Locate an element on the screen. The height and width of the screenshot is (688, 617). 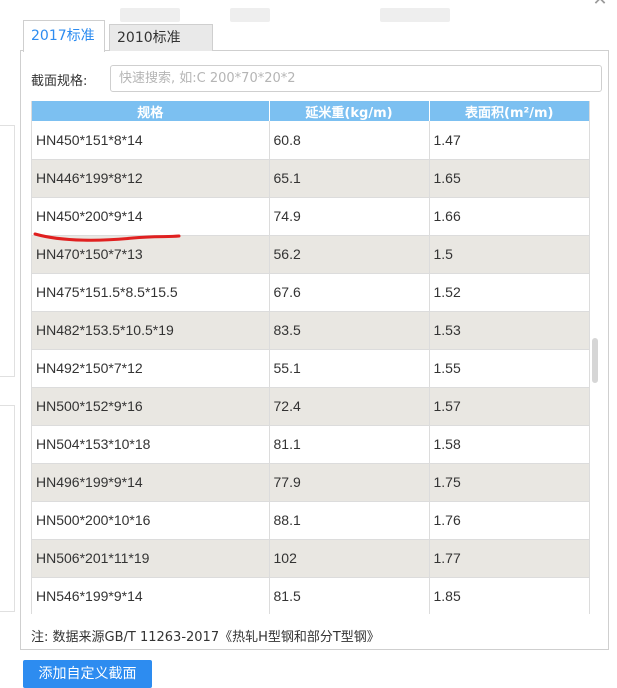
cell-area: 1.75 is located at coordinates (509, 482).